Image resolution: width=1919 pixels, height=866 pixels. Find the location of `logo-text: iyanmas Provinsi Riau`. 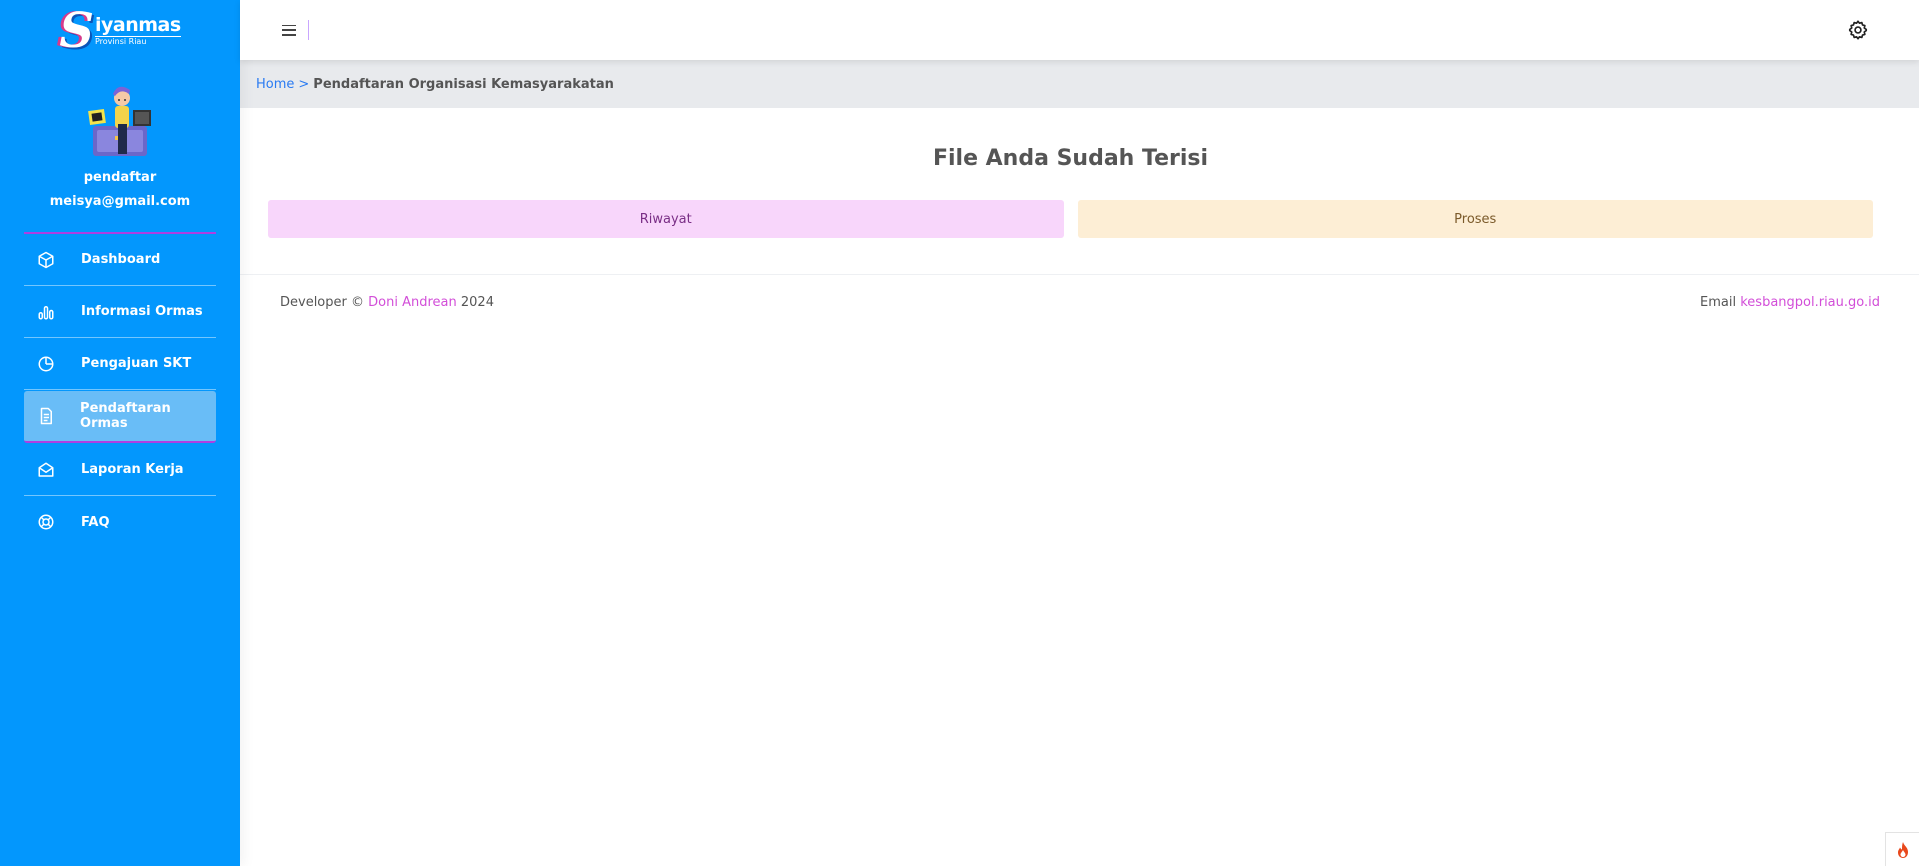

logo-text: iyanmas Provinsi Riau is located at coordinates (137, 30).